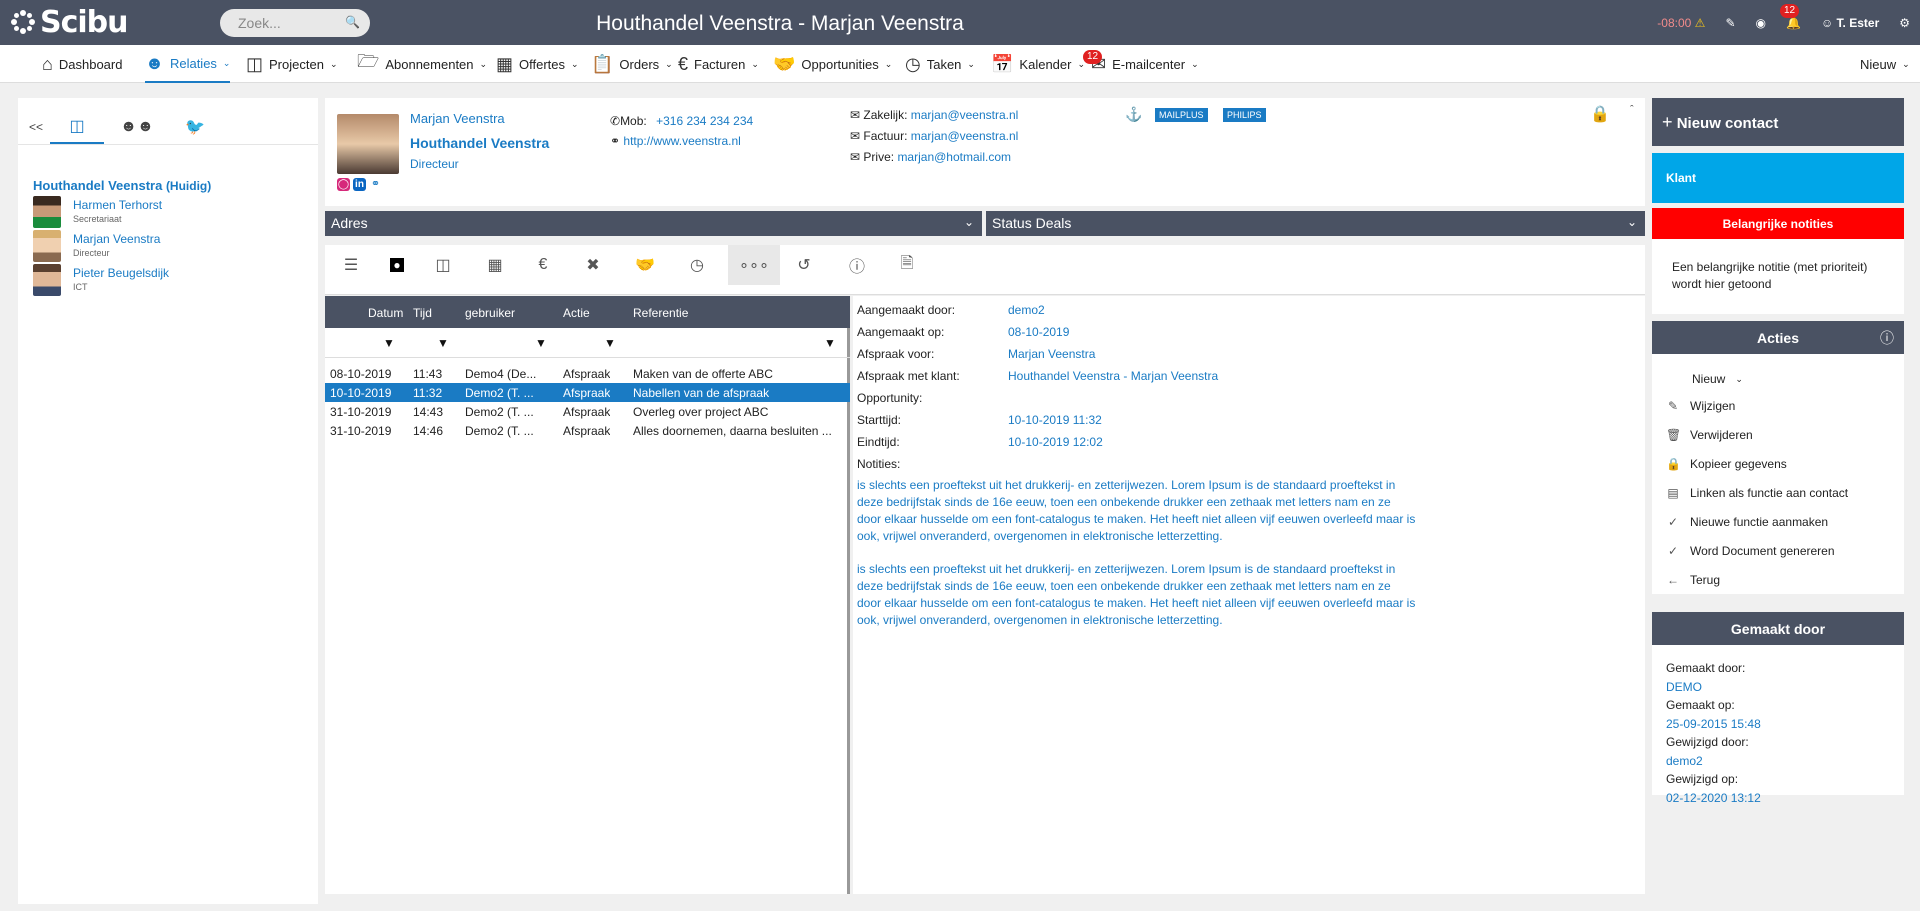 The width and height of the screenshot is (1920, 911). Describe the element at coordinates (660, 313) in the screenshot. I see `column-header: Referentie` at that location.